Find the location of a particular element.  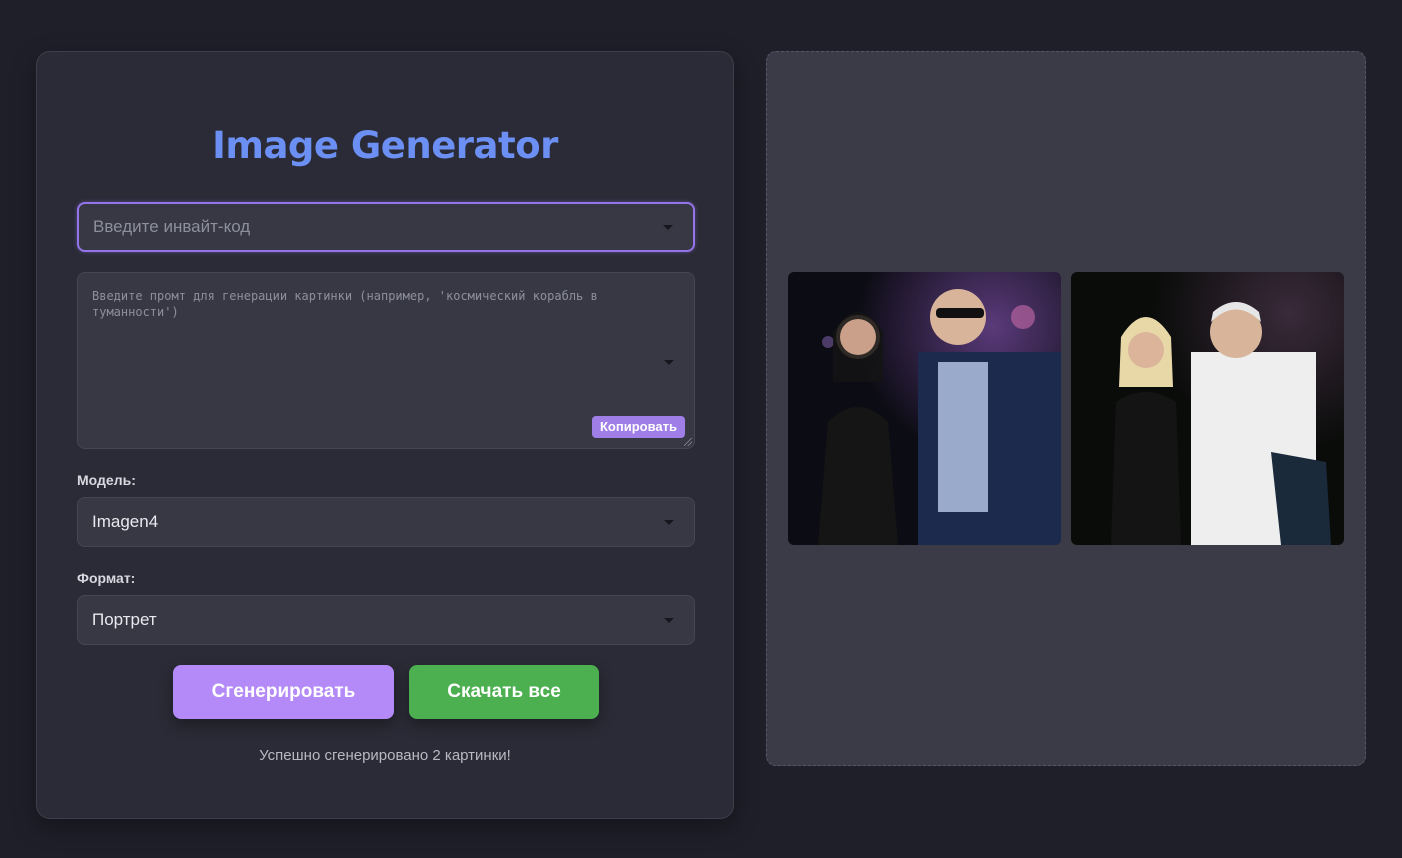

invite-code-placeholder: Введите инвайт-код is located at coordinates (172, 226).